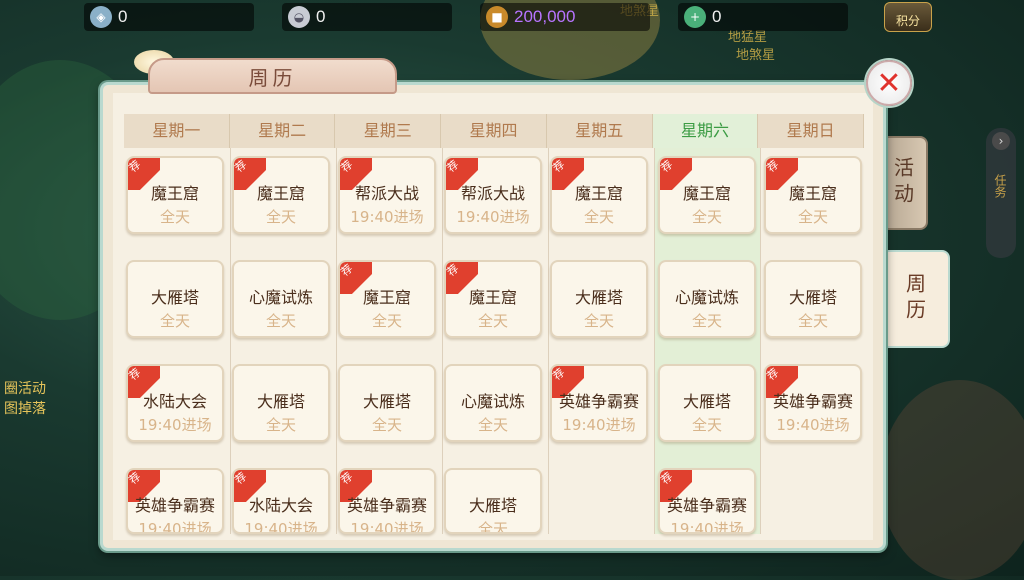 Image resolution: width=1024 pixels, height=580 pixels. I want to click on day-header-4: 星期五, so click(599, 131).